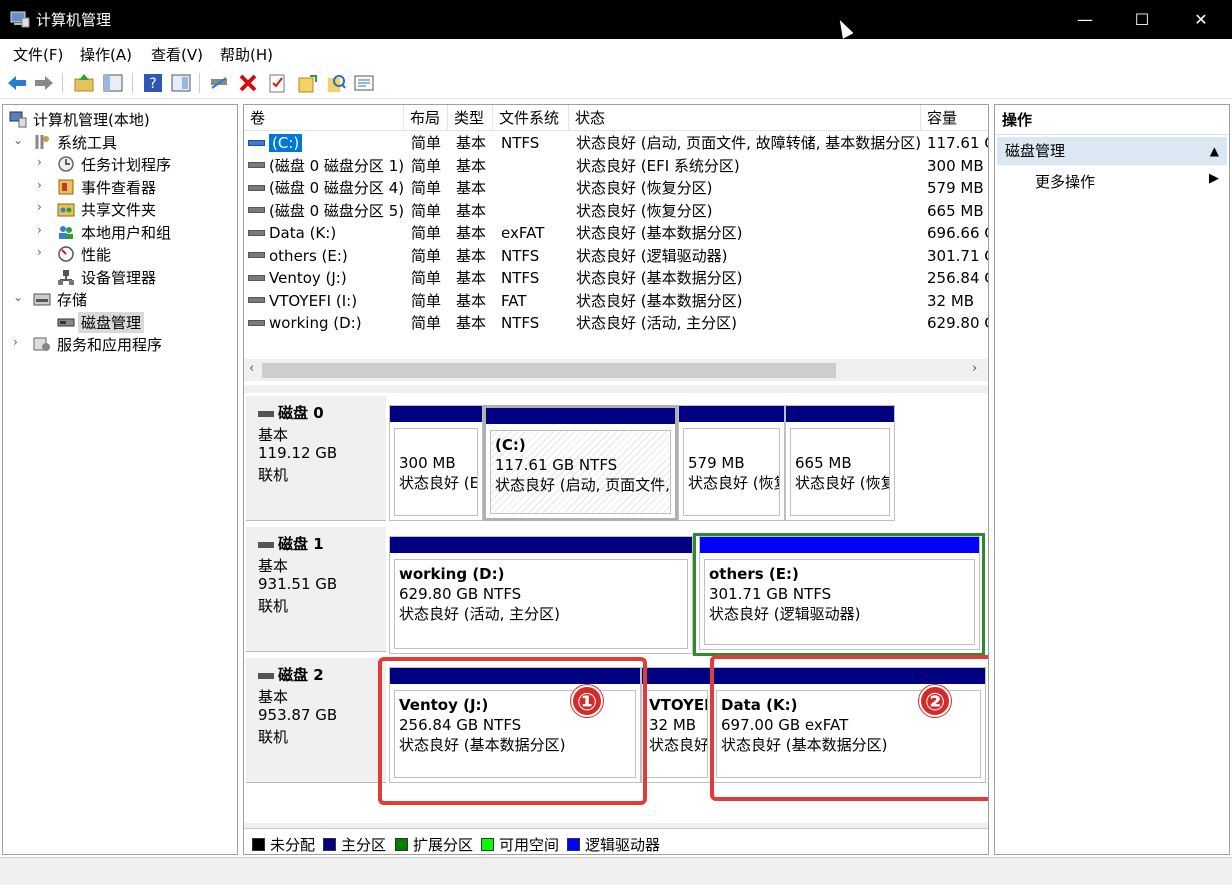 Image resolution: width=1232 pixels, height=885 pixels. What do you see at coordinates (122, 119) in the screenshot?
I see `tree-item-root: 计算机管理(本地)` at bounding box center [122, 119].